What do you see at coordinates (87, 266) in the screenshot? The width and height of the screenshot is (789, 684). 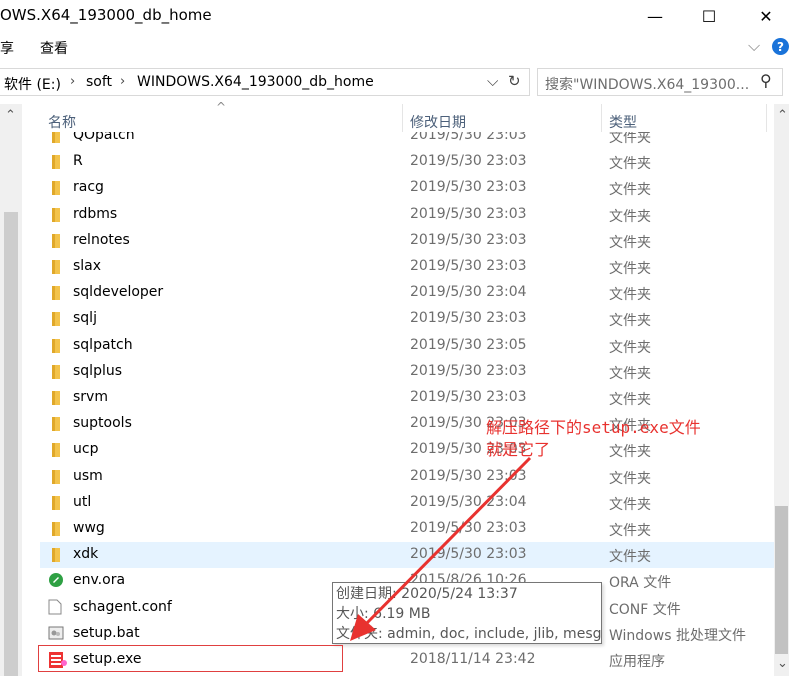 I see `file-name: slax` at bounding box center [87, 266].